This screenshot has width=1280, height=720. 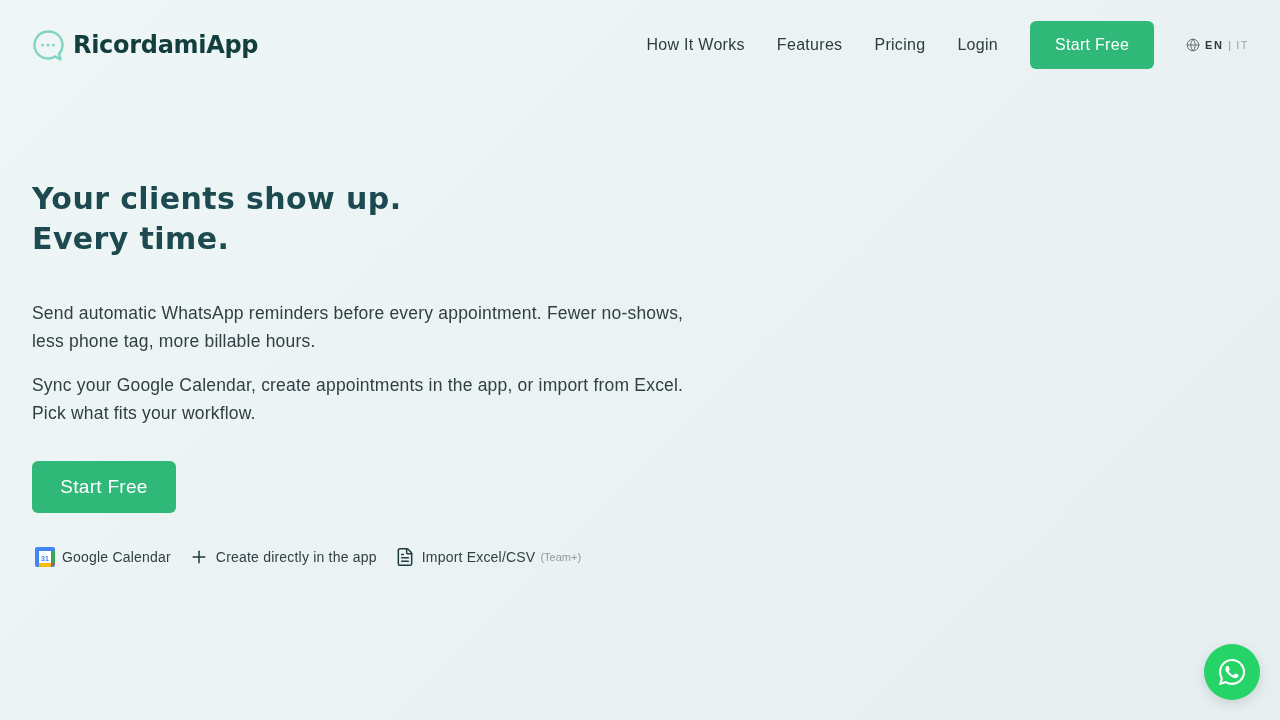 I want to click on chat-button, so click(x=1232, y=672).